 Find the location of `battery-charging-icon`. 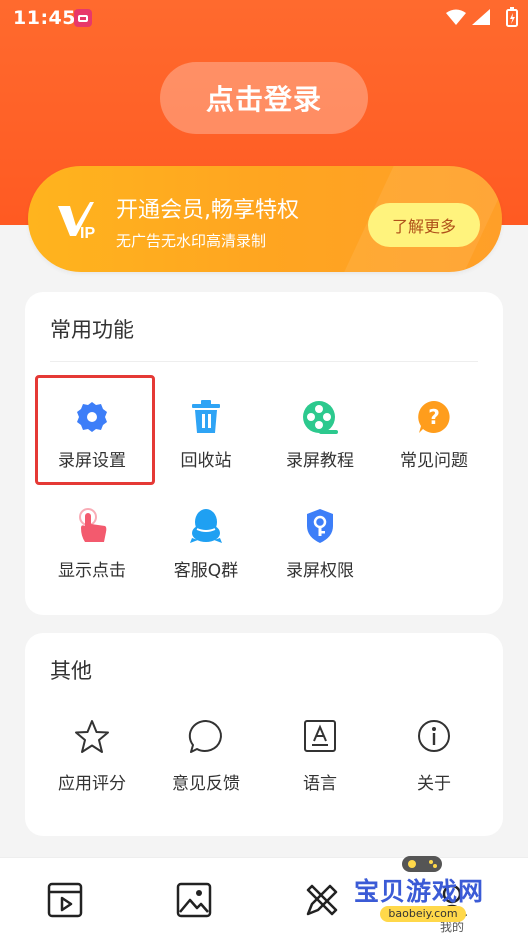

battery-charging-icon is located at coordinates (512, 17).